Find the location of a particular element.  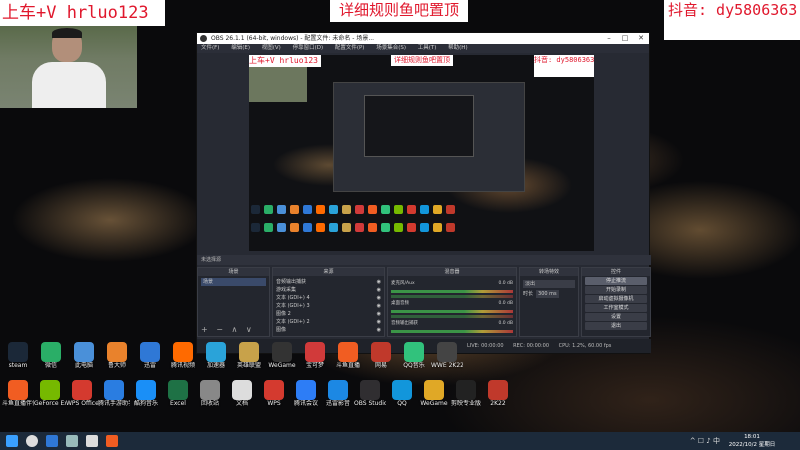

source-label: 图像 is located at coordinates (281, 330).